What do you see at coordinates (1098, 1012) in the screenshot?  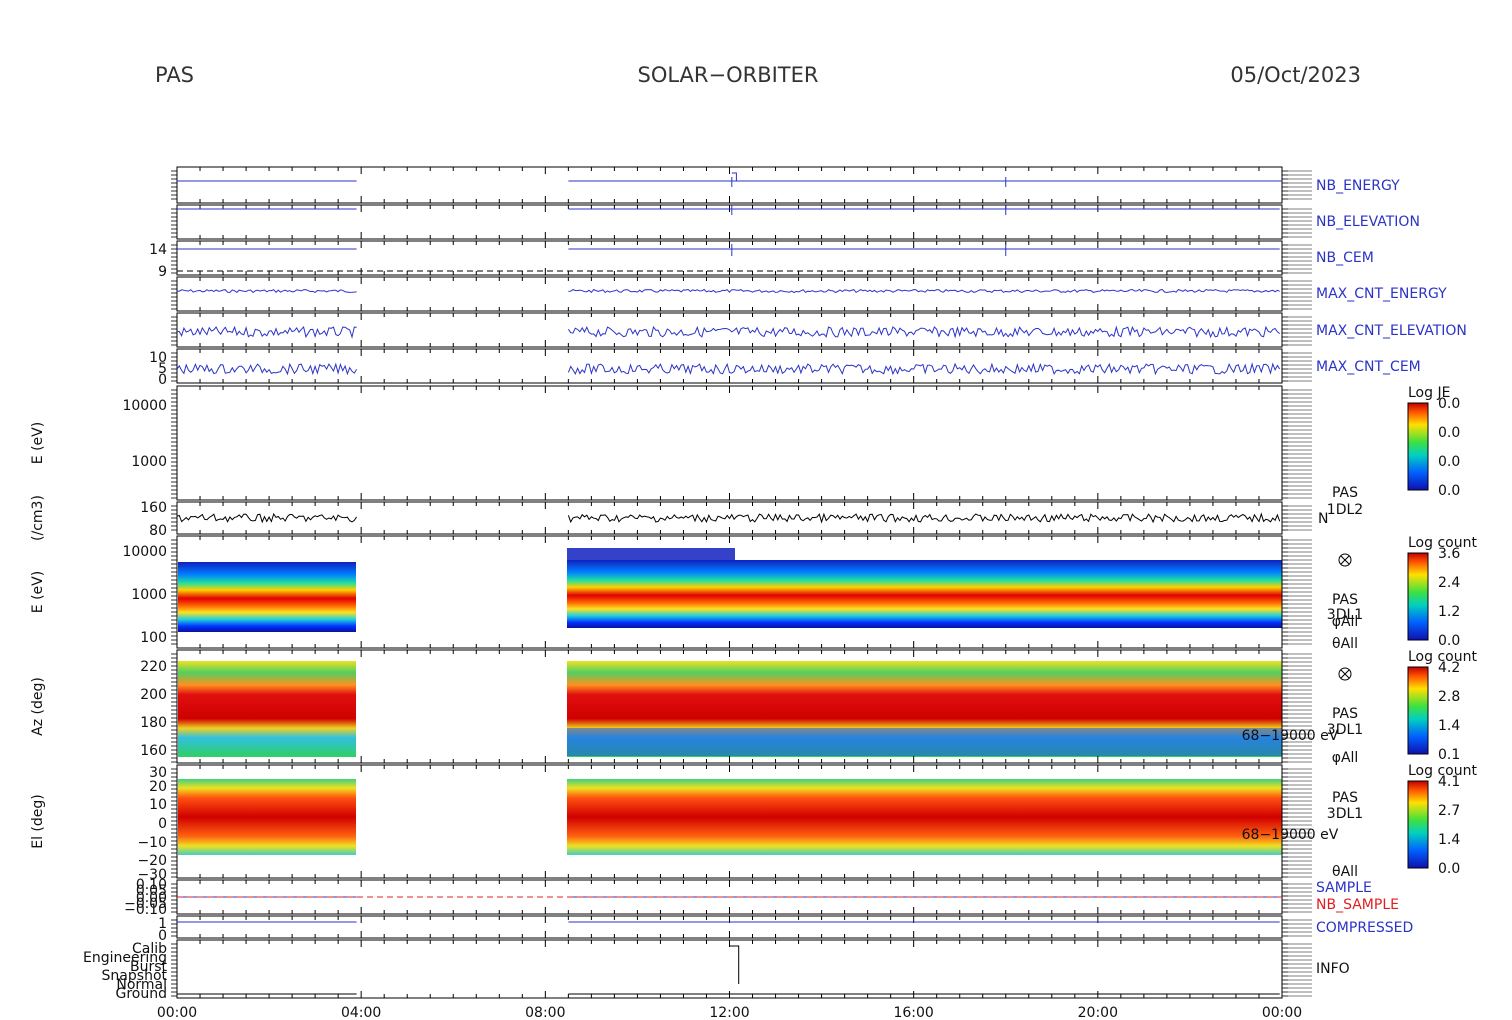 I see `x-tick-label: 20:00` at bounding box center [1098, 1012].